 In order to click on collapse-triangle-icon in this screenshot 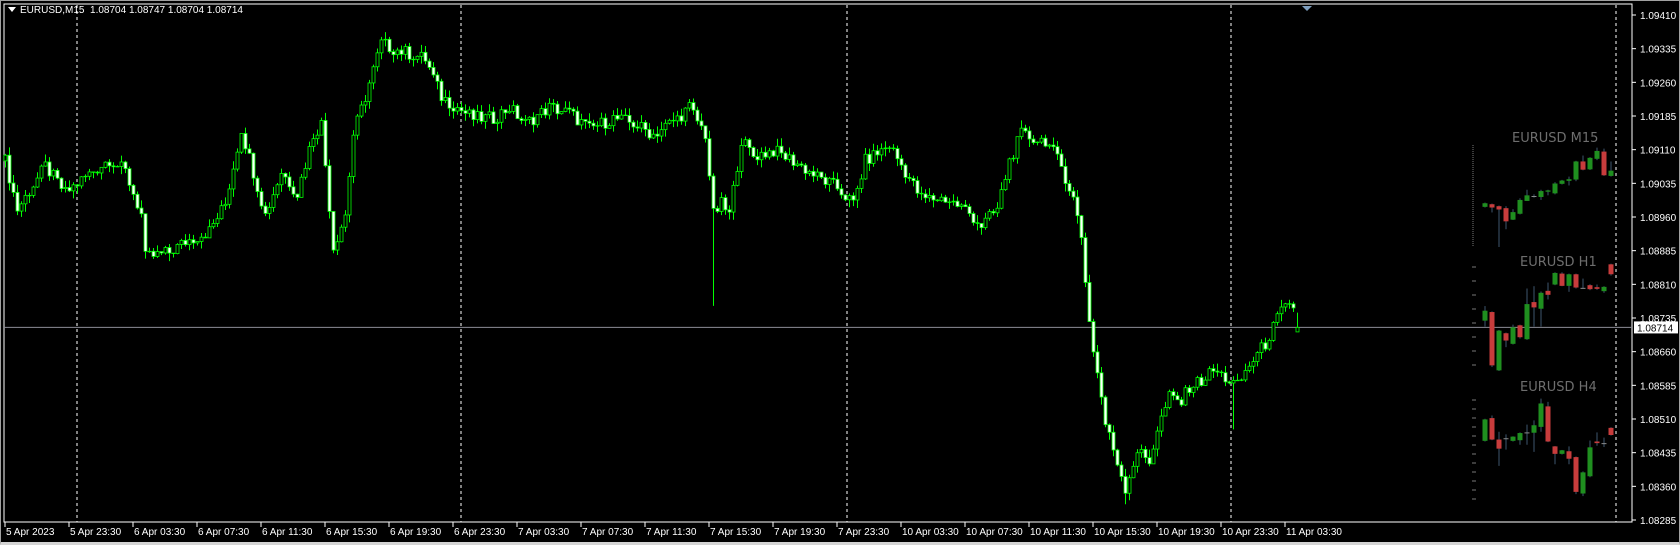, I will do `click(12, 9)`.